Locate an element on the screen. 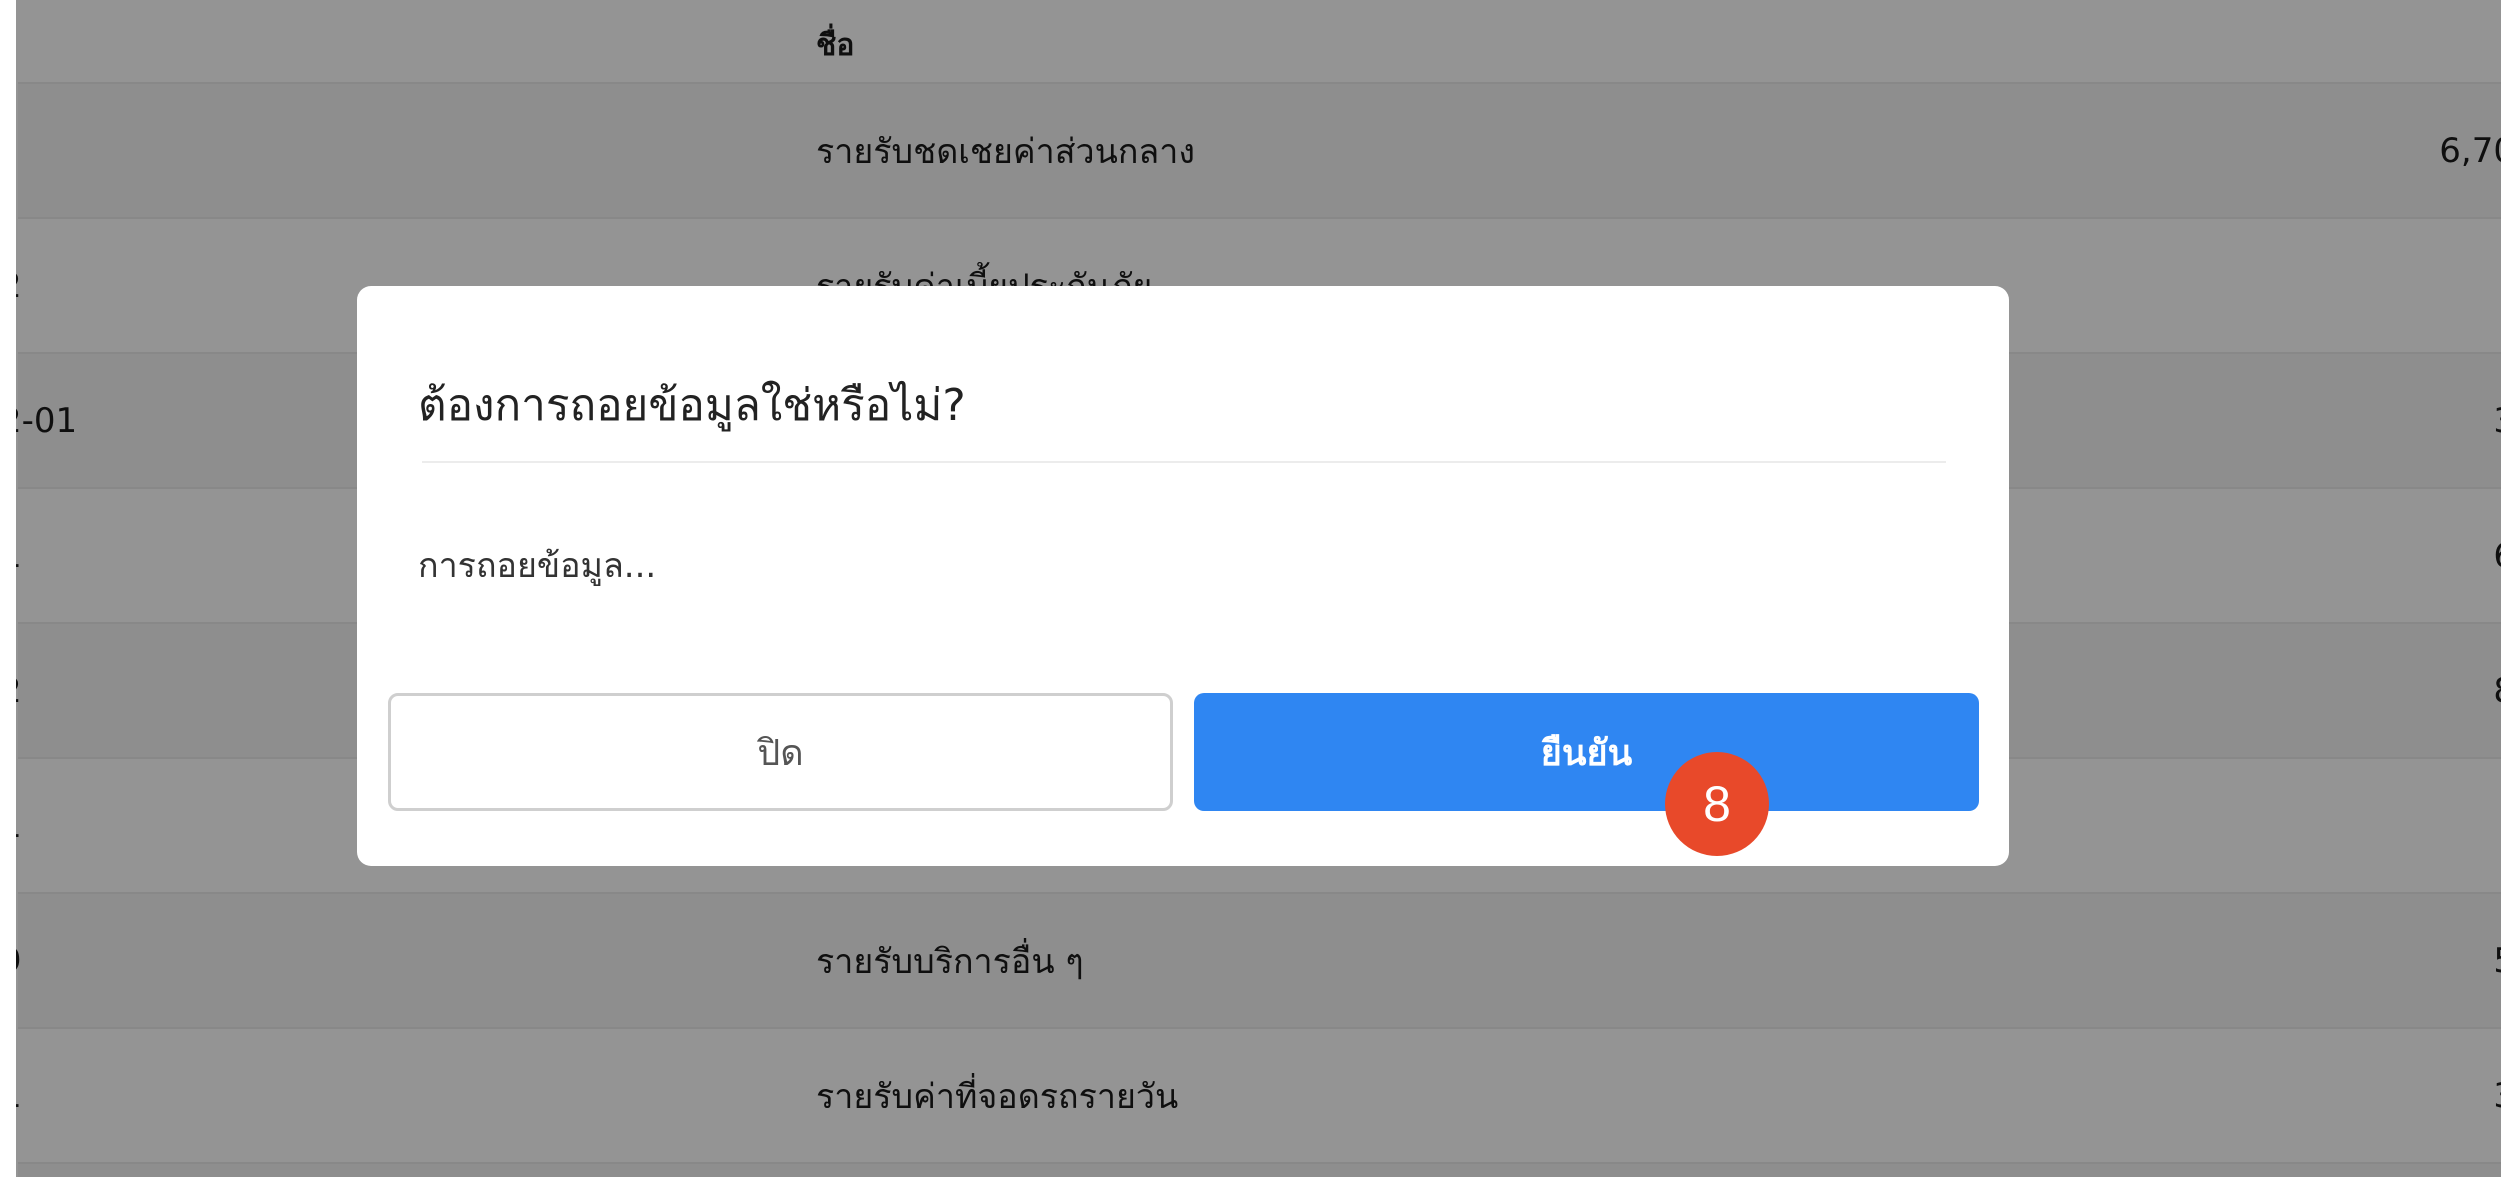 This screenshot has width=2501, height=1177. close-button: ปิด is located at coordinates (780, 752).